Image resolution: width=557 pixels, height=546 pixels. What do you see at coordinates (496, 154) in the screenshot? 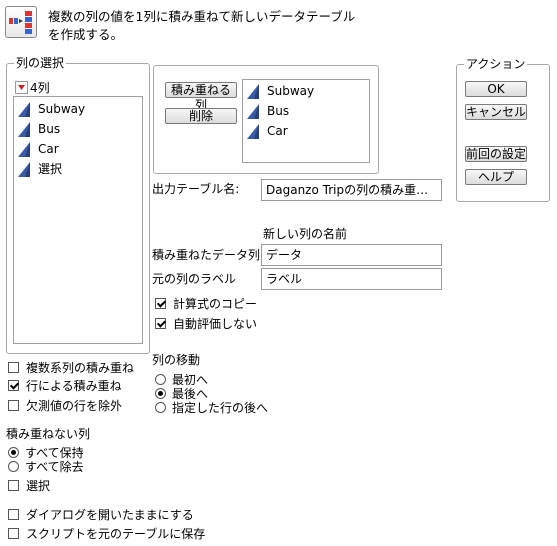
I see `recall-button: 前回の設定` at bounding box center [496, 154].